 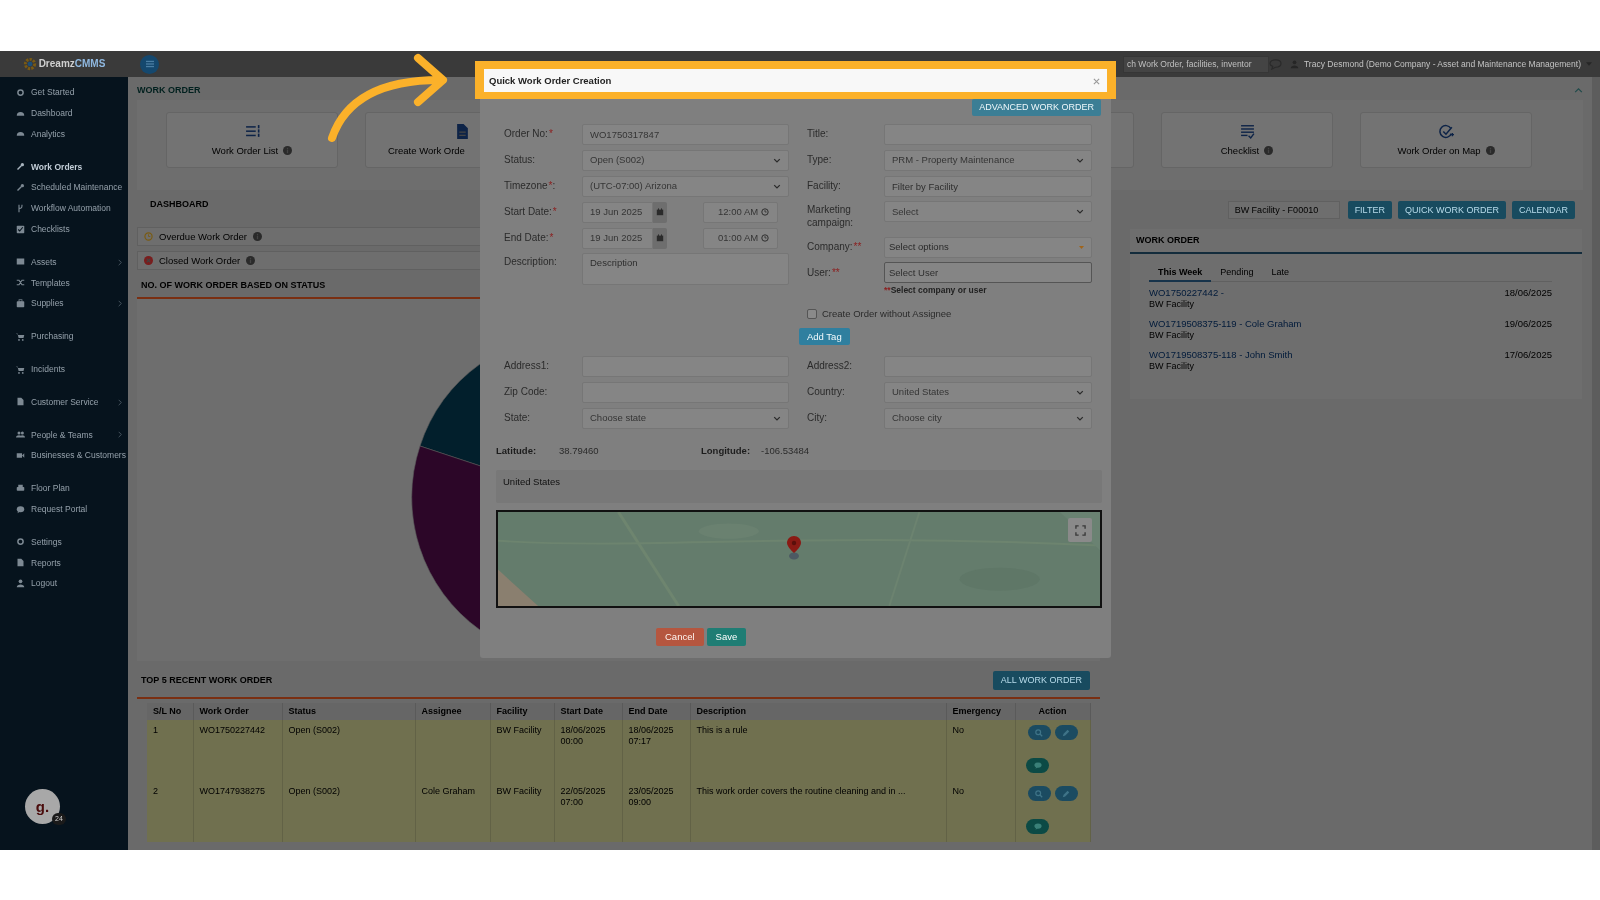 I want to click on sidebar-item: People & Teams, so click(x=64, y=435).